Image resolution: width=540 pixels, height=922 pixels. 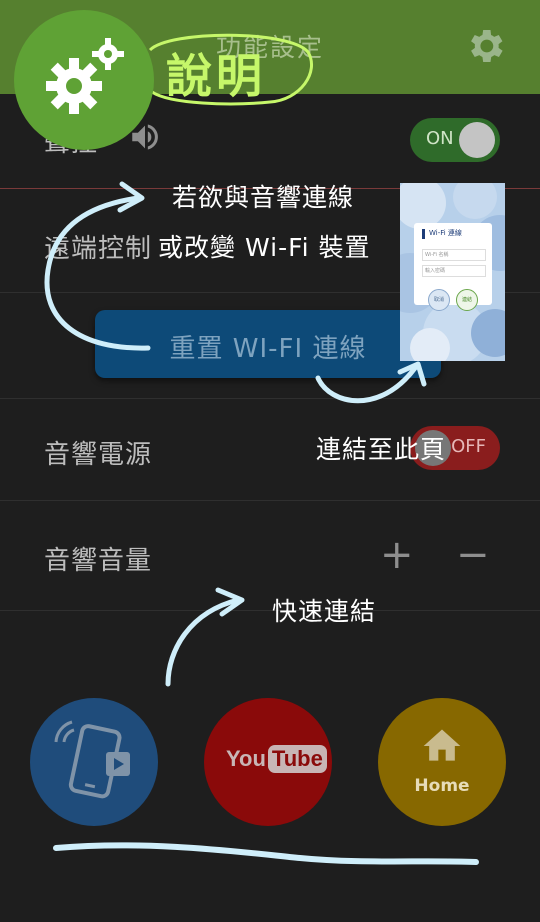 What do you see at coordinates (85, 76) in the screenshot?
I see `gears-icon` at bounding box center [85, 76].